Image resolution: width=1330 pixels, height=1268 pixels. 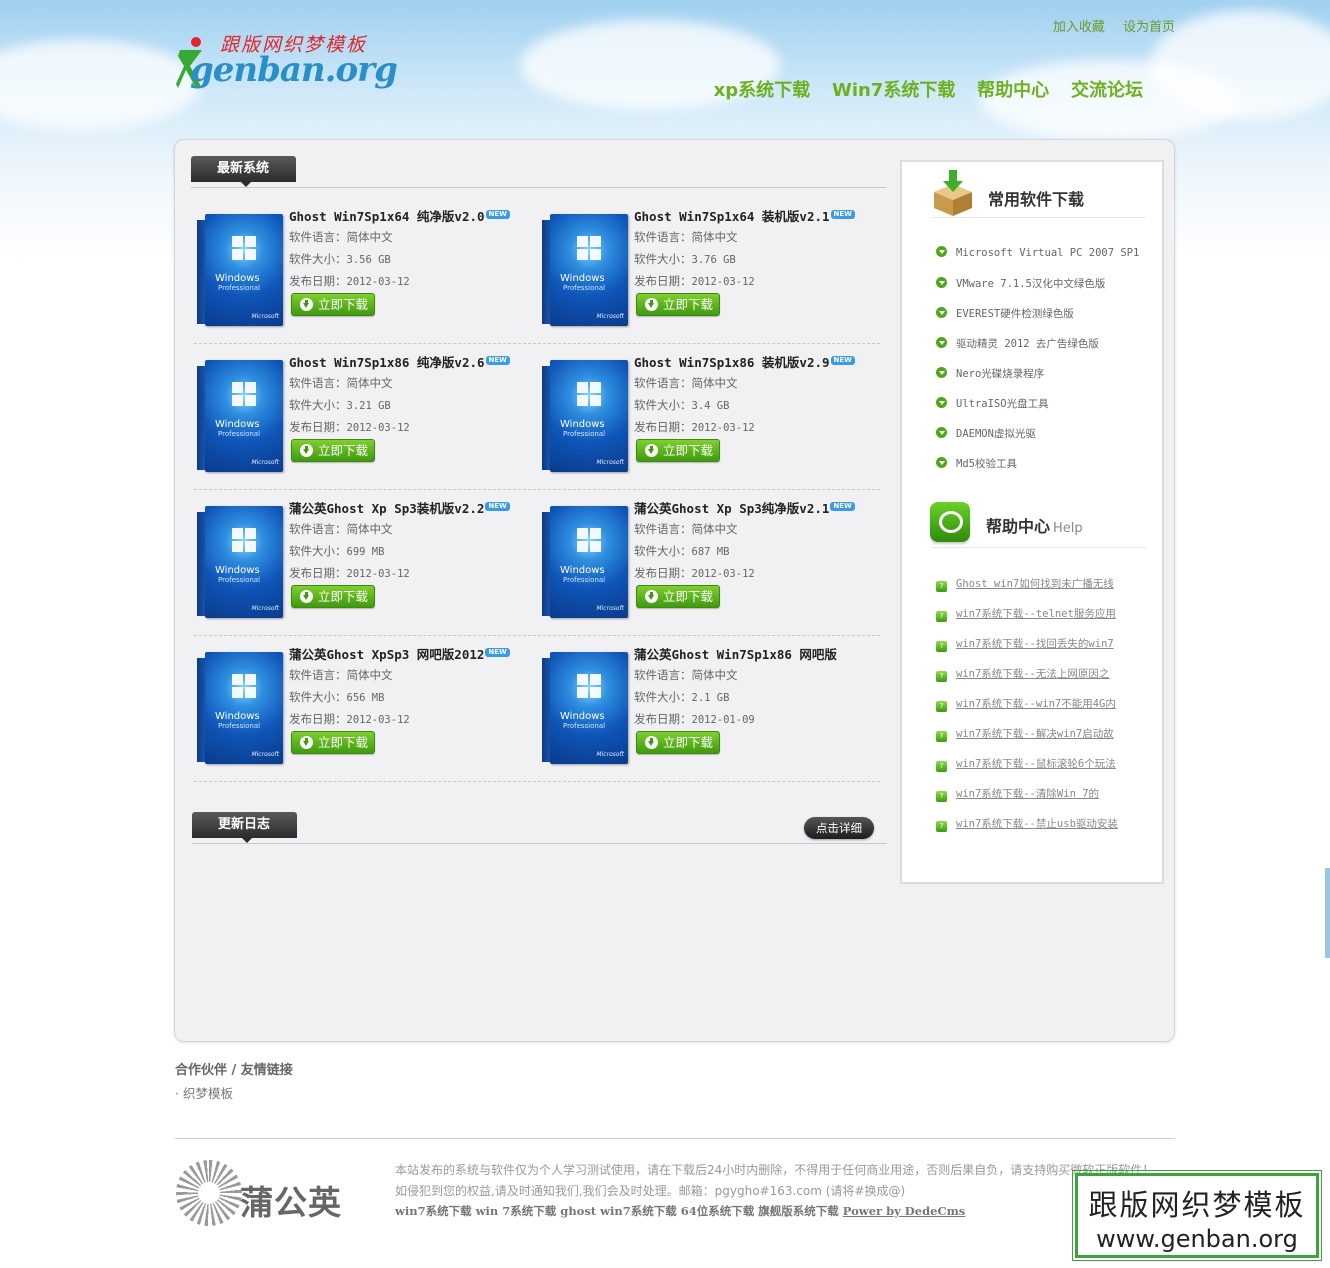 What do you see at coordinates (1025, 644) in the screenshot?
I see `help-article-link: ? win7系统下载--找回丢失的win7` at bounding box center [1025, 644].